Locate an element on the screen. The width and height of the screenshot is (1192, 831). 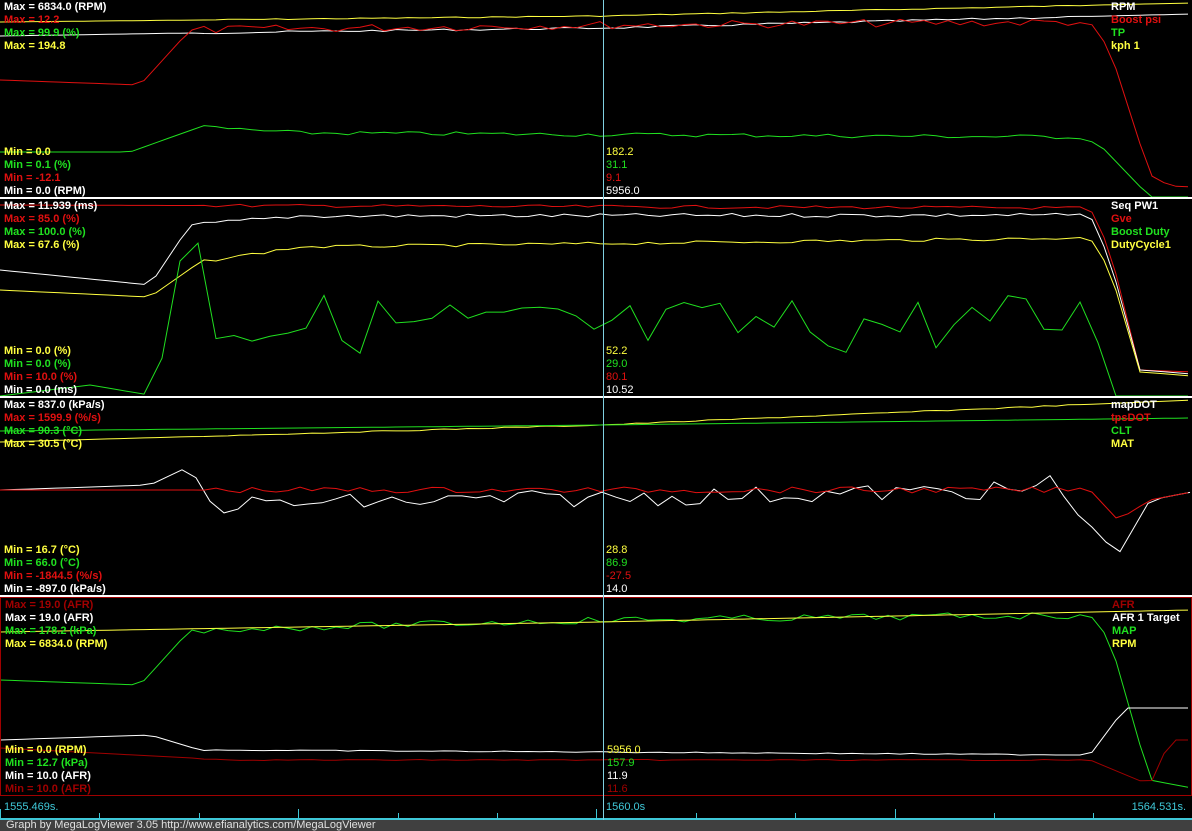
cursor-value: 11.6 is located at coordinates (617, 789).